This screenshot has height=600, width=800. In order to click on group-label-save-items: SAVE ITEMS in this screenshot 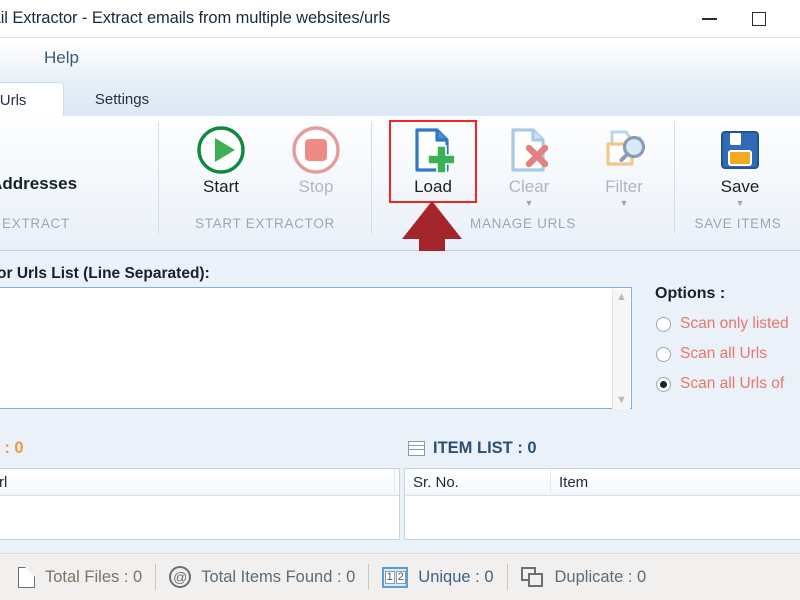, I will do `click(738, 223)`.